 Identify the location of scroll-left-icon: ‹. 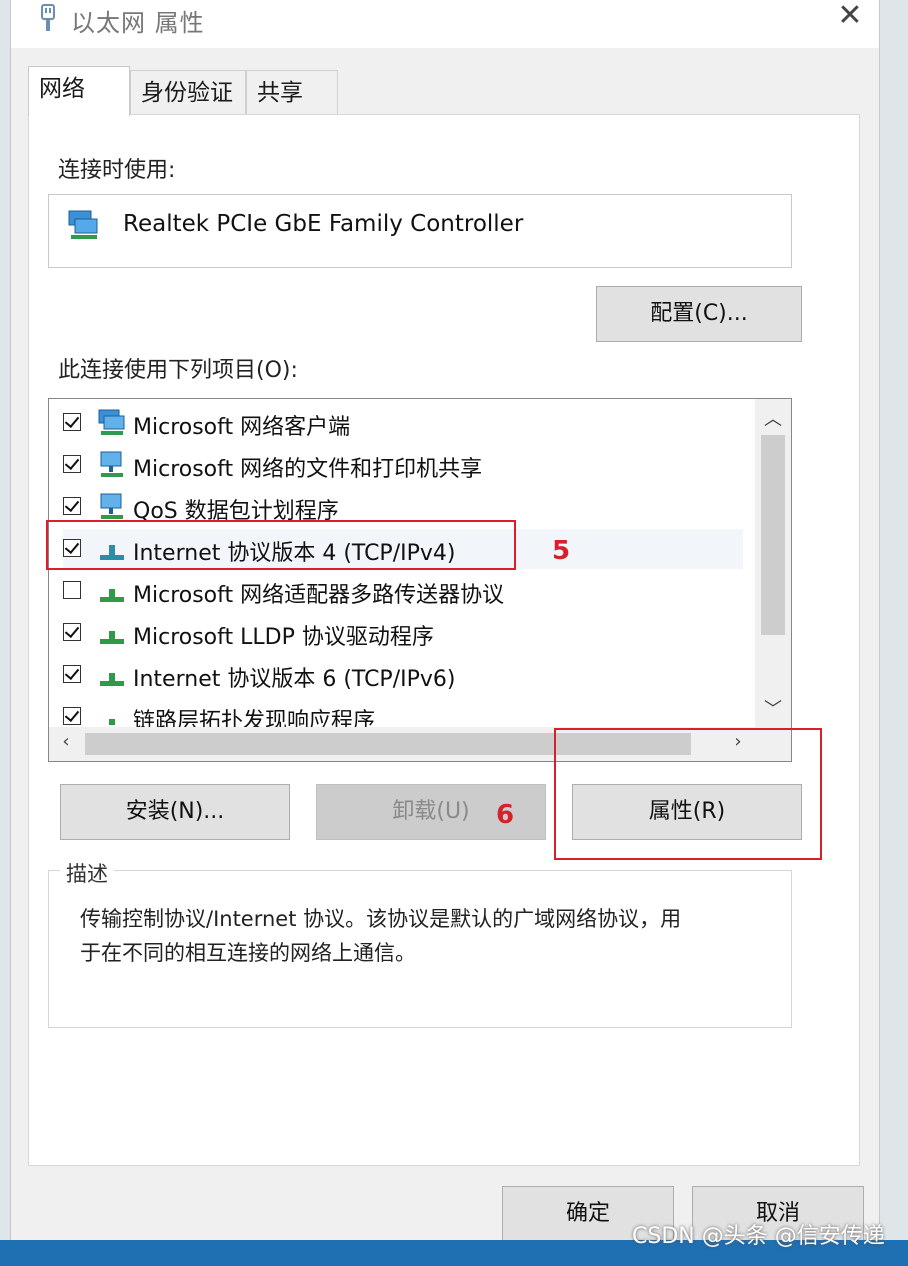
(66, 741).